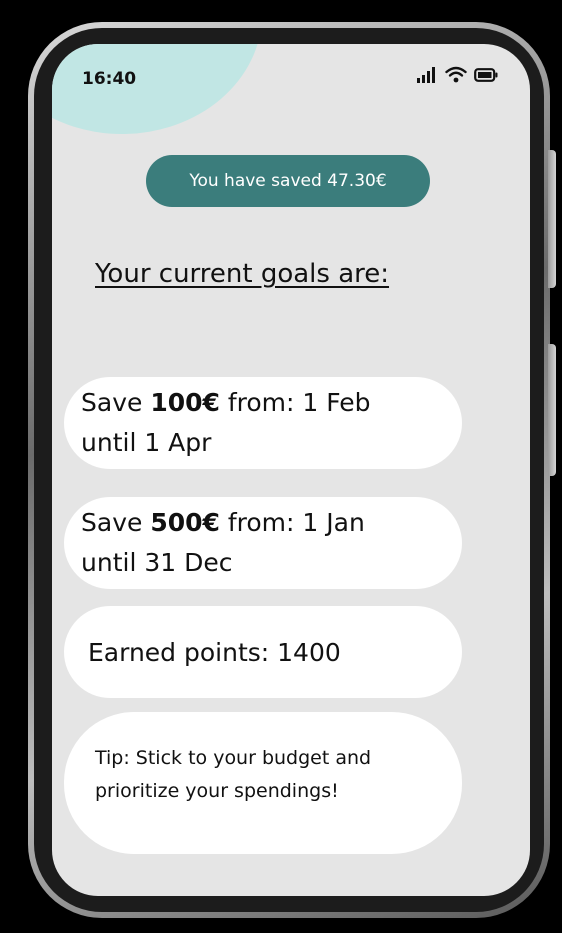 The image size is (562, 933). I want to click on goal-end-date: until 31 Dec, so click(157, 562).